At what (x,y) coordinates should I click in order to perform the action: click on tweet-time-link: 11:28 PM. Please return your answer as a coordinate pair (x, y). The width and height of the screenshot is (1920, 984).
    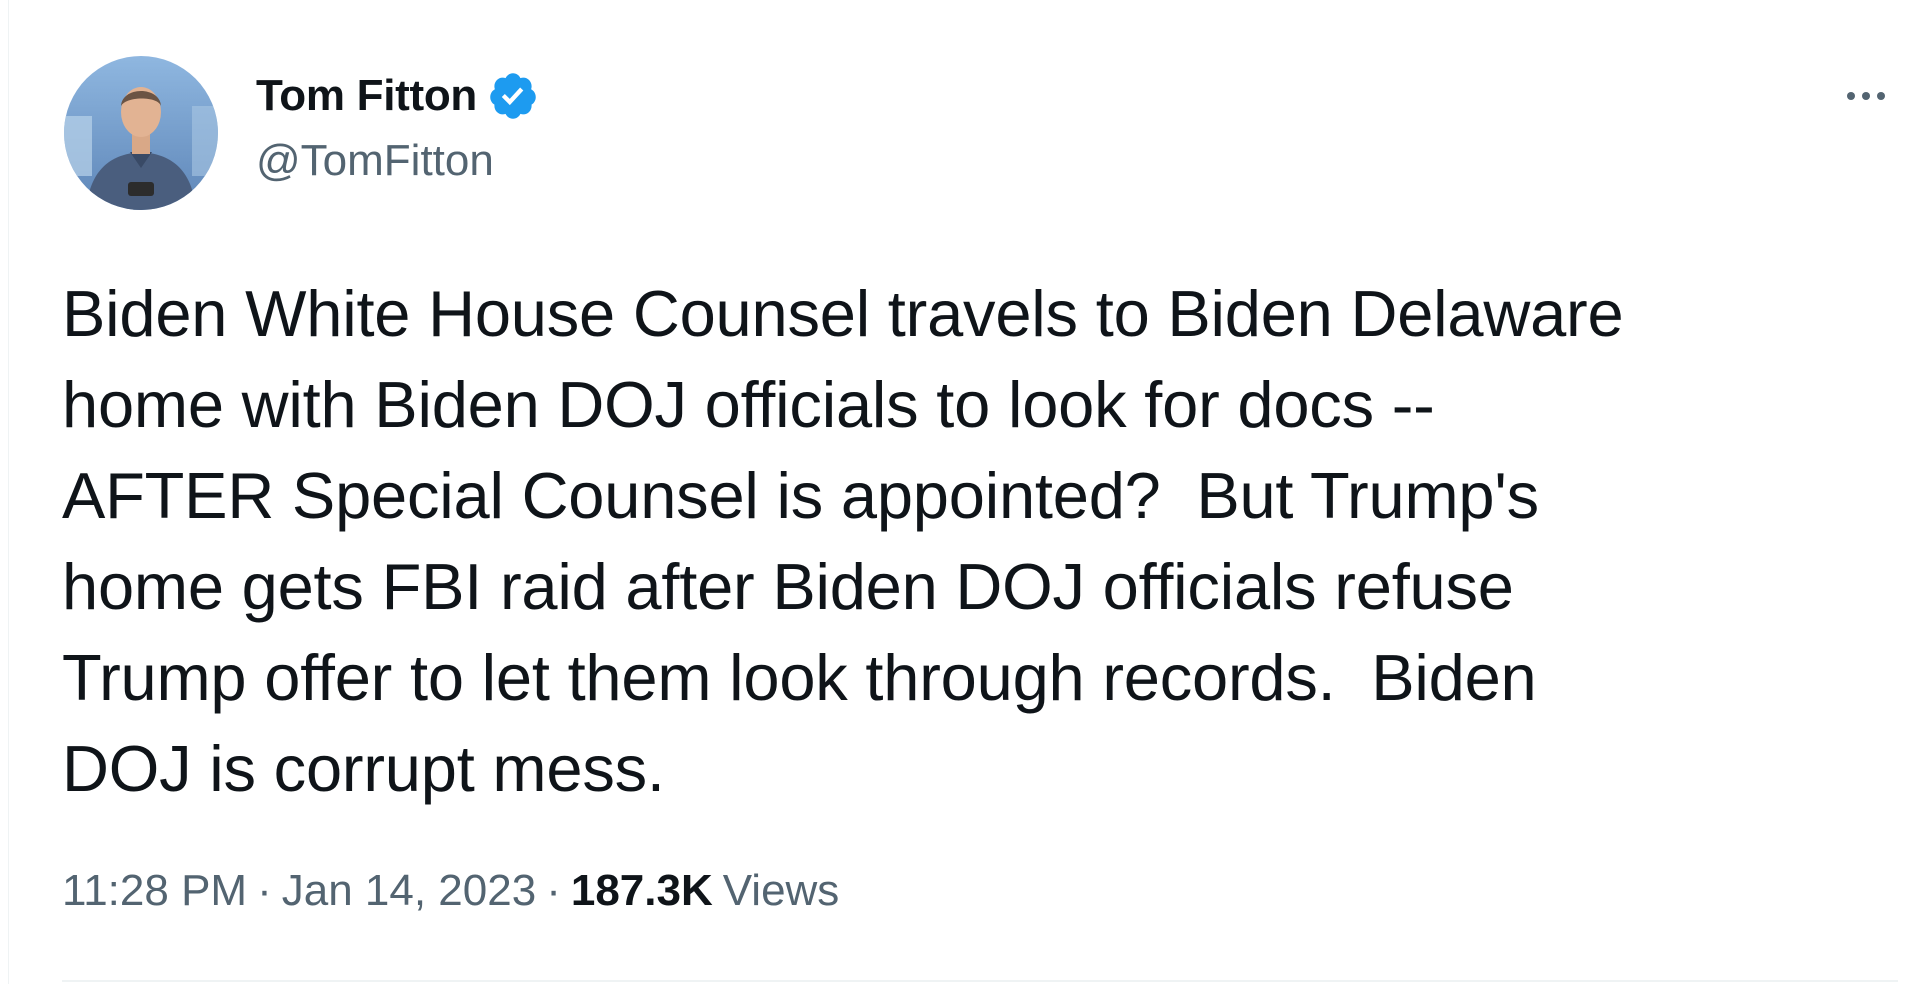
    Looking at the image, I should click on (154, 891).